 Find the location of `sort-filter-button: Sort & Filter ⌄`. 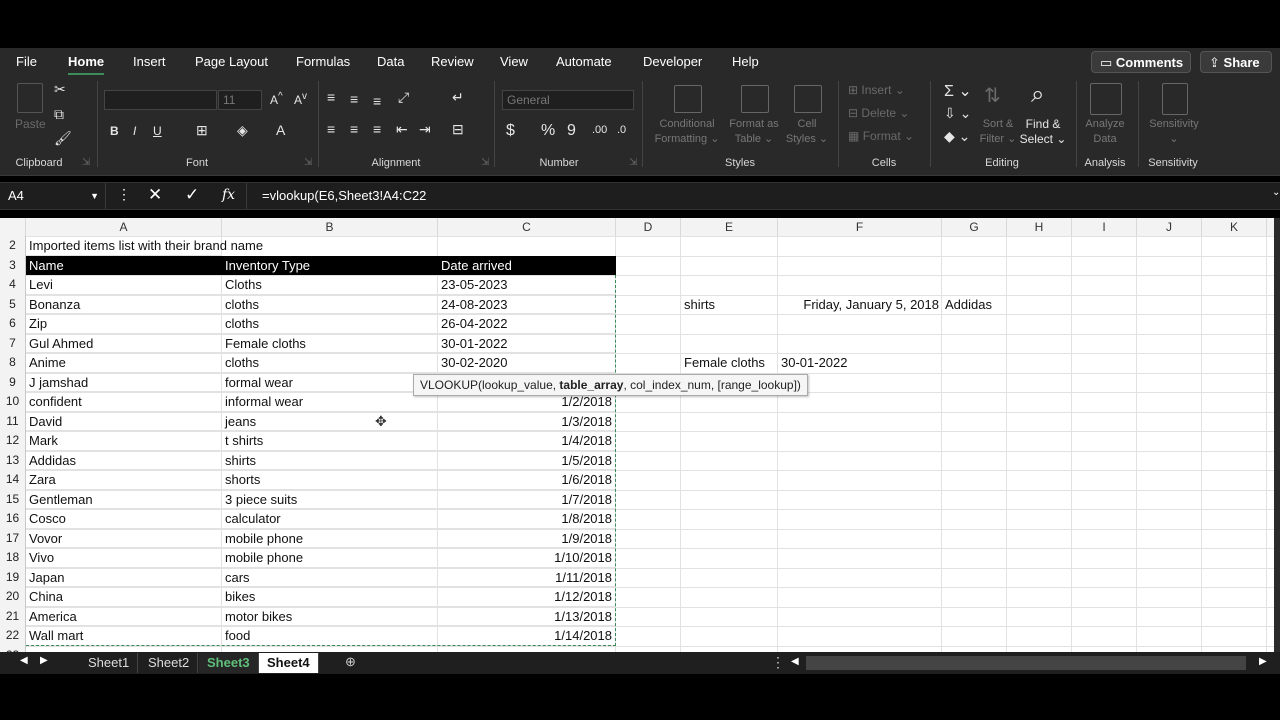

sort-filter-button: Sort & Filter ⌄ is located at coordinates (998, 132).